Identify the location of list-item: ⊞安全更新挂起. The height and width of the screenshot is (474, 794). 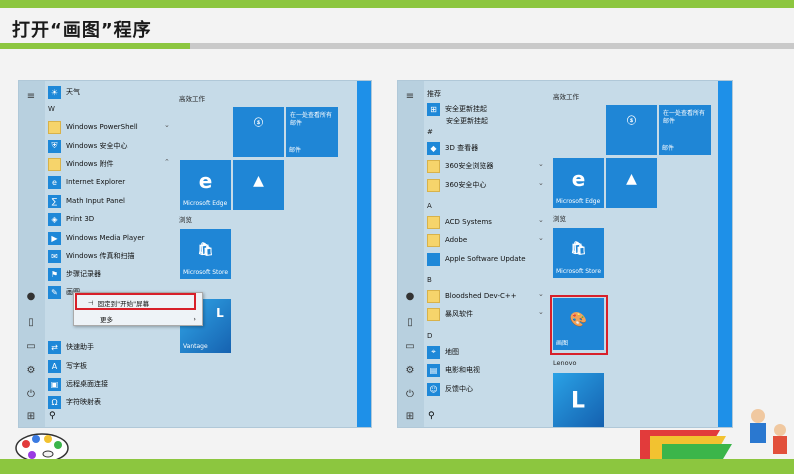
(467, 121).